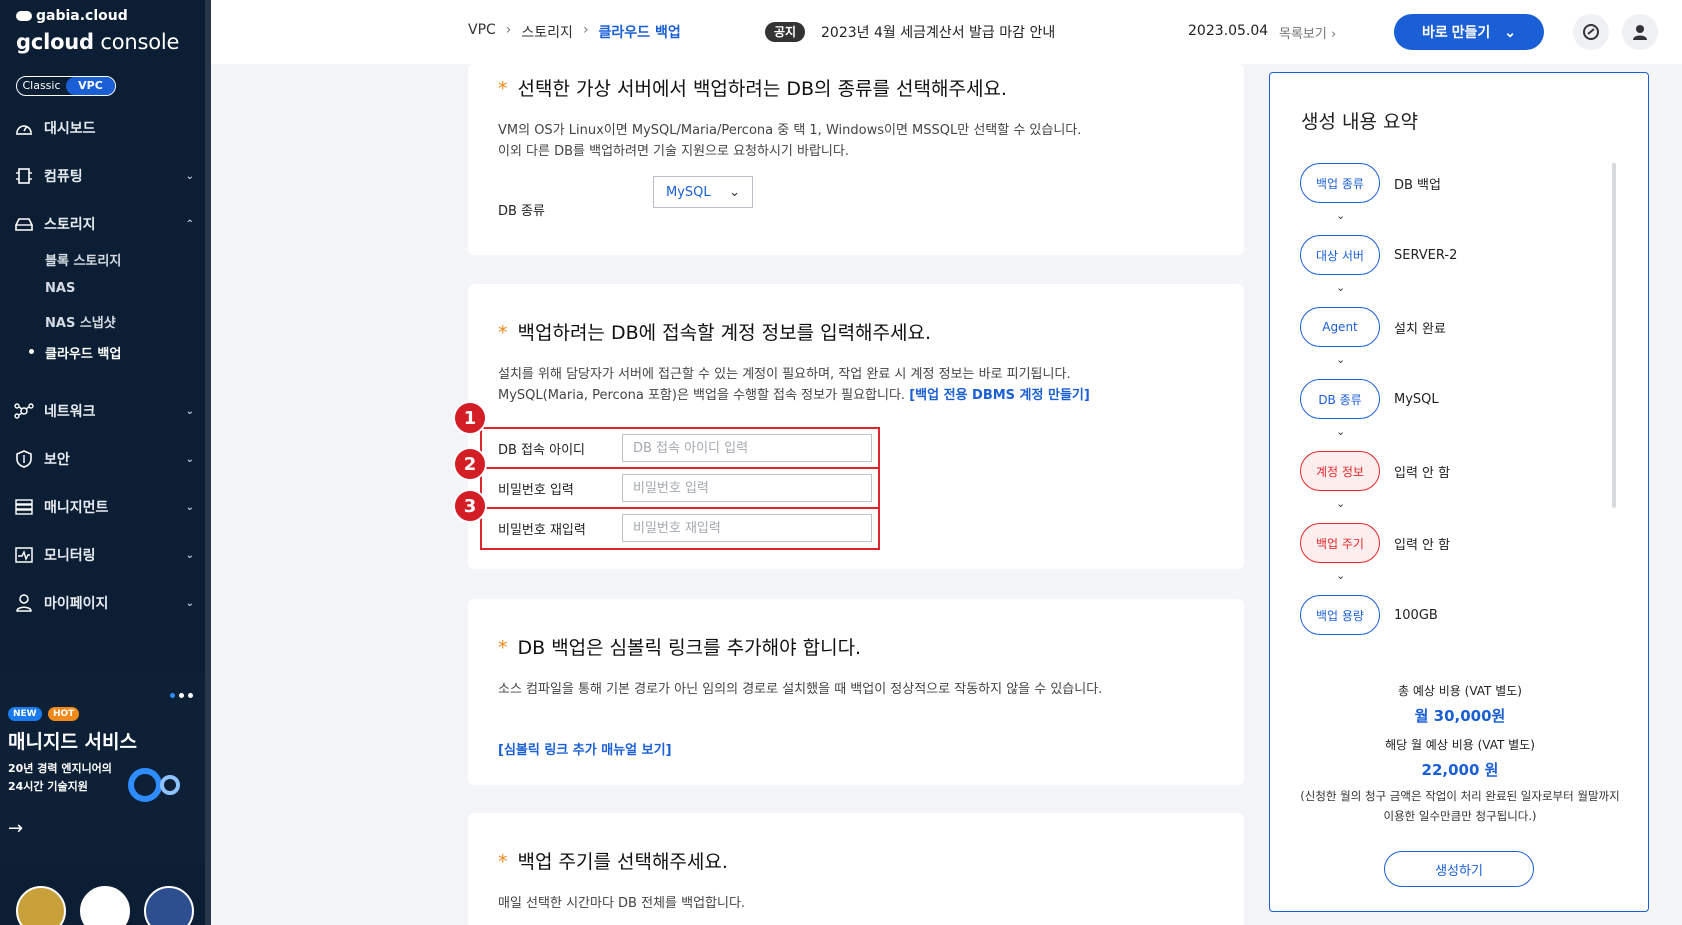  I want to click on password-confirm-input, so click(747, 528).